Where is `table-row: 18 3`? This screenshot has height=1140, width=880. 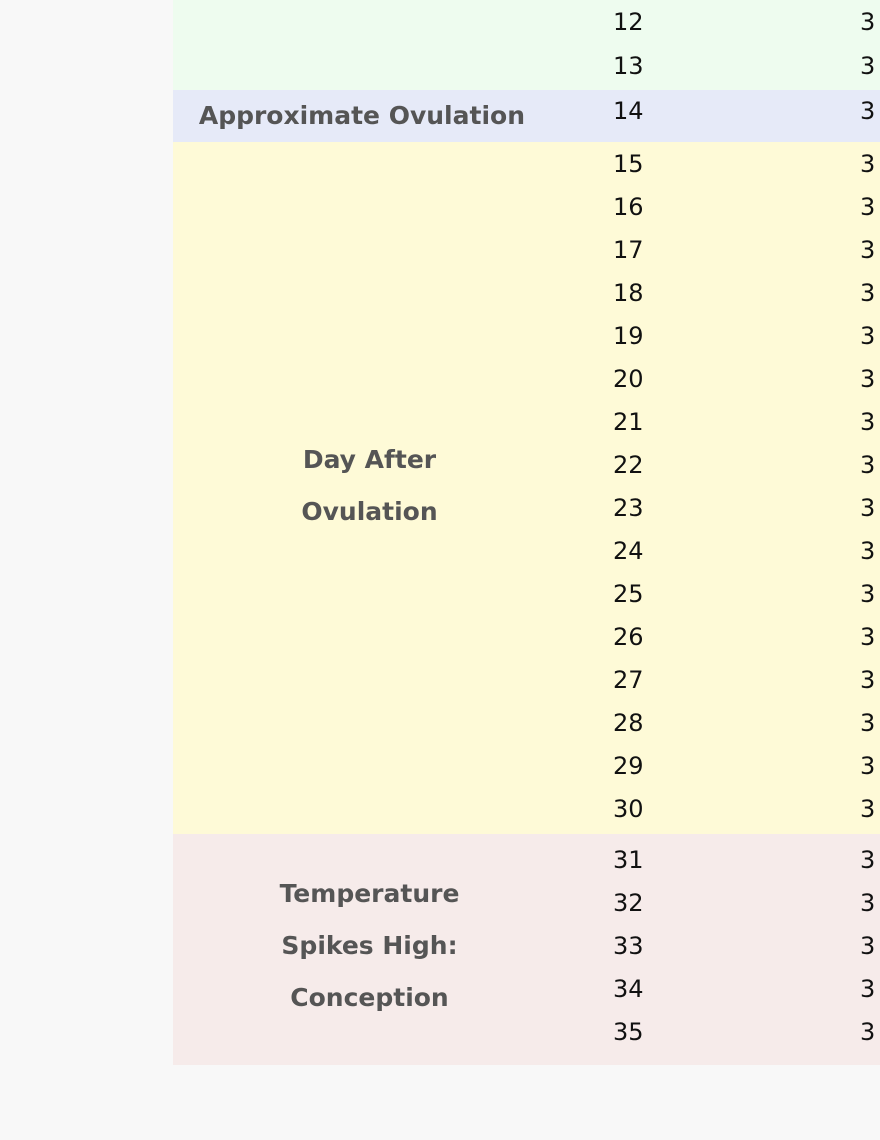 table-row: 18 3 is located at coordinates (723, 292).